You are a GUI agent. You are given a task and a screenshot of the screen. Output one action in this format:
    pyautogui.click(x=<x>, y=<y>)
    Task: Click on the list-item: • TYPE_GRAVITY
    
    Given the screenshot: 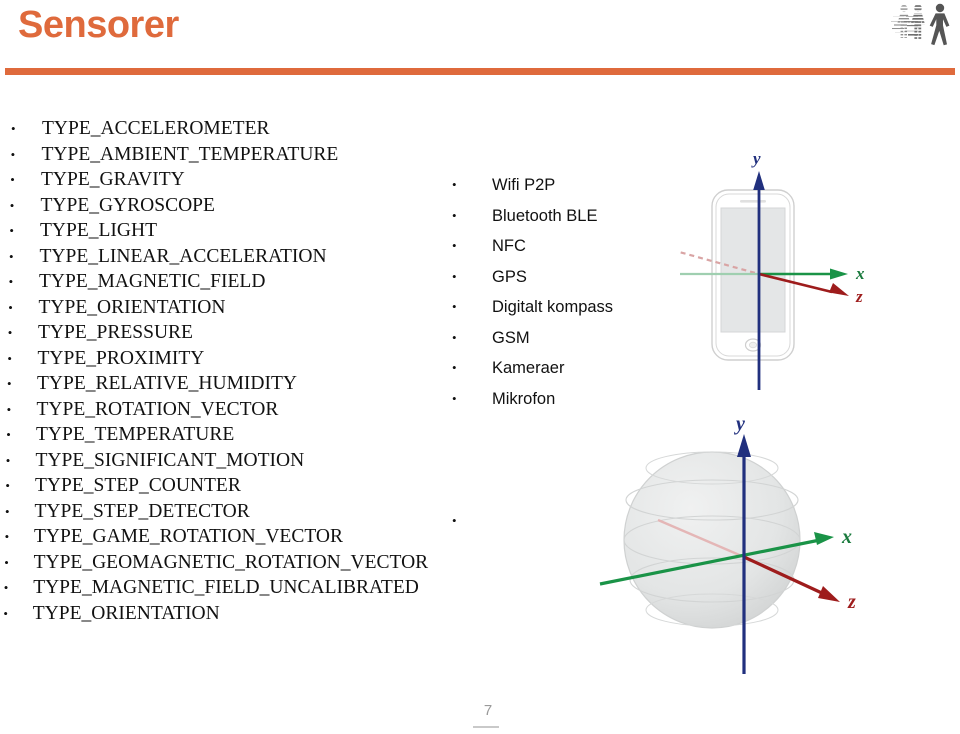 What is the action you would take?
    pyautogui.click(x=240, y=180)
    